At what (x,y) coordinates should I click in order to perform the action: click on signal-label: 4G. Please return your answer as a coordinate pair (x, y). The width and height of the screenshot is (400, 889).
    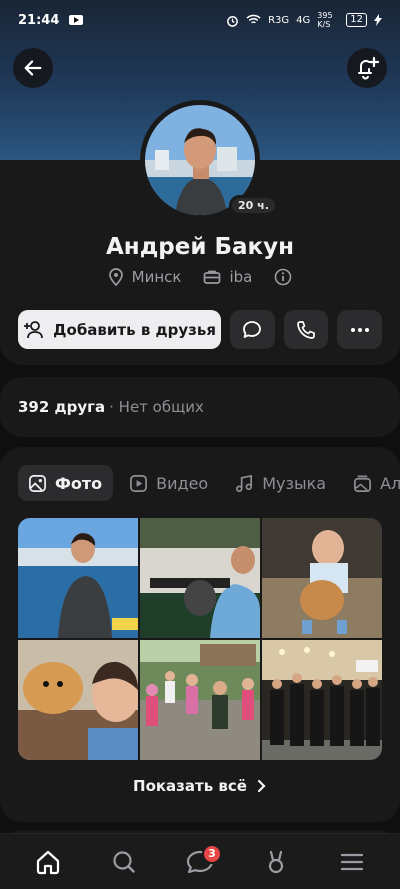
    Looking at the image, I should click on (303, 20).